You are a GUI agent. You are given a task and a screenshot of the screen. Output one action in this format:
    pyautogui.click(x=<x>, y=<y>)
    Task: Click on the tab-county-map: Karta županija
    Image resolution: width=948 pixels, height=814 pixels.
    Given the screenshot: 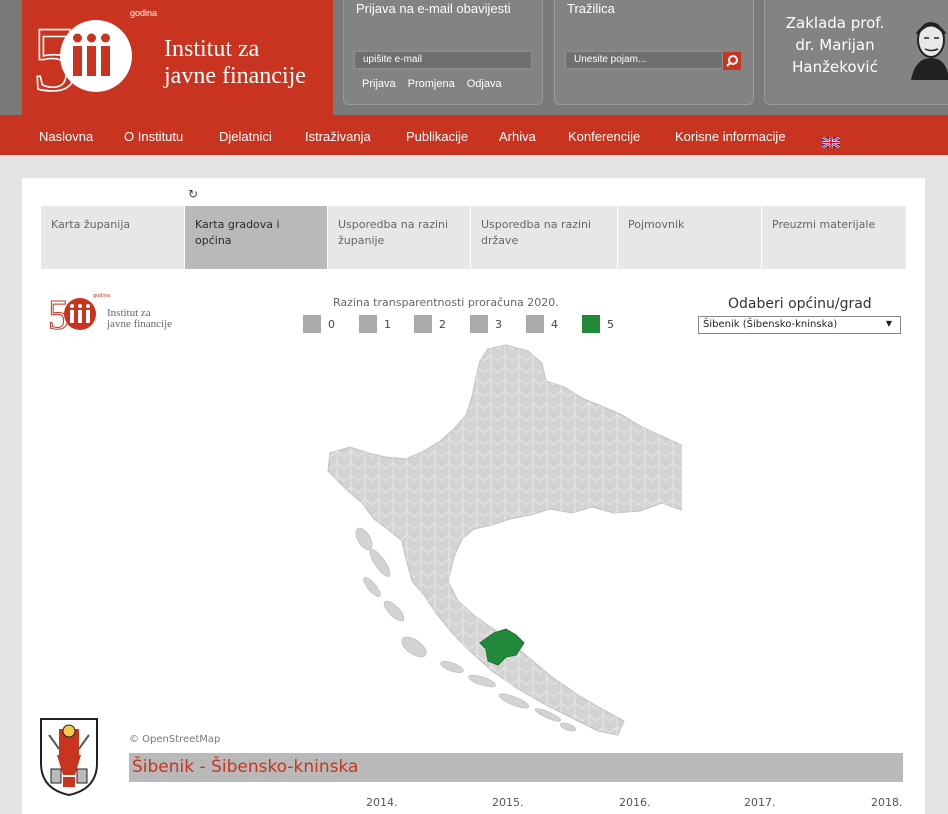 What is the action you would take?
    pyautogui.click(x=112, y=237)
    